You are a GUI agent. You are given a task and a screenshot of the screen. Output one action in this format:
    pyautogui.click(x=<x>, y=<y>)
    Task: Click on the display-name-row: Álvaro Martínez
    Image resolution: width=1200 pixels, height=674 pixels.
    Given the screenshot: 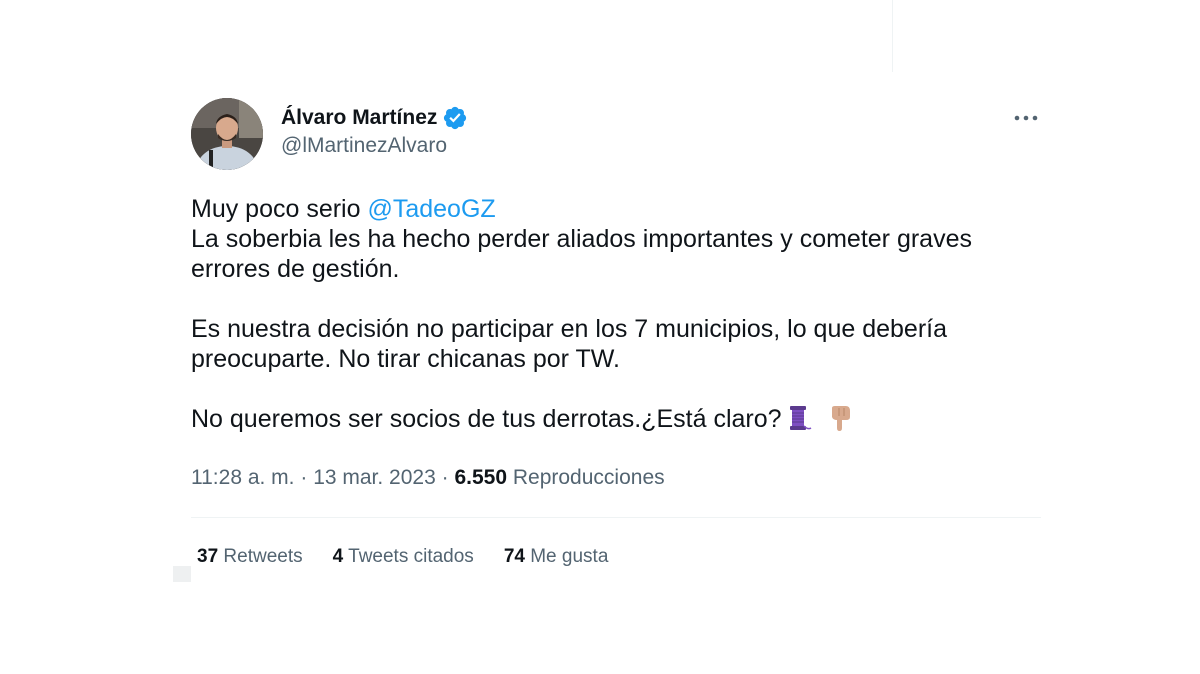 What is the action you would take?
    pyautogui.click(x=374, y=118)
    